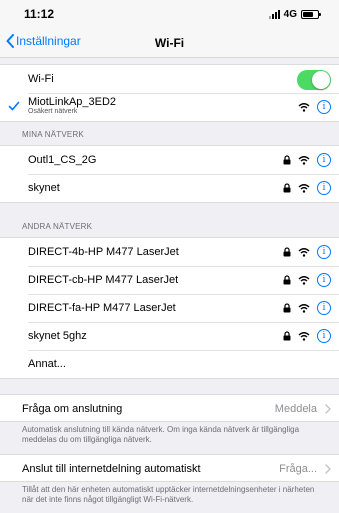 The height and width of the screenshot is (513, 339). I want to click on wifi-toggle-switch, so click(314, 80).